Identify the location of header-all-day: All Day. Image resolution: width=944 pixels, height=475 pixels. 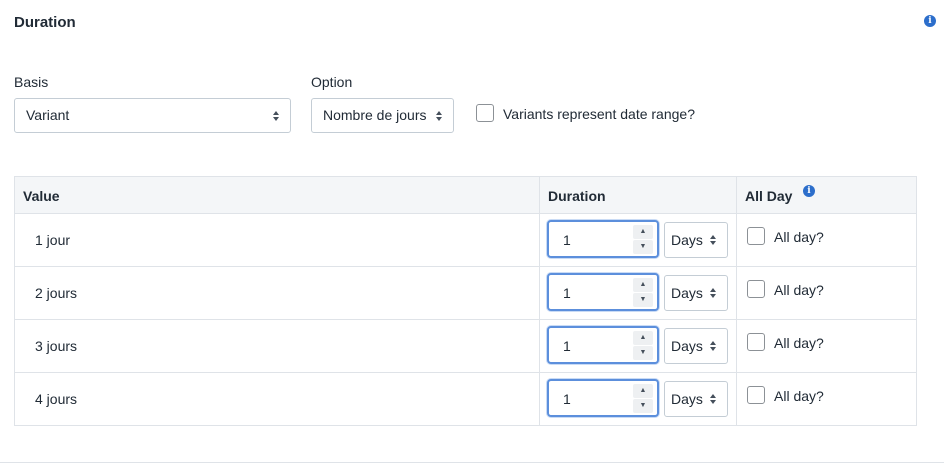
(769, 196).